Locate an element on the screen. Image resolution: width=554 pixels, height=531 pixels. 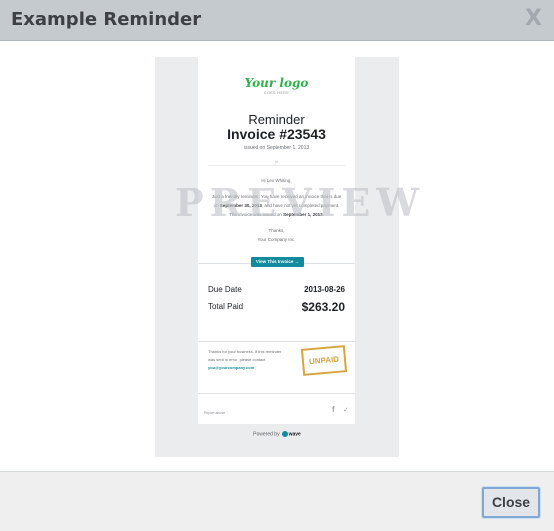
report-abuse-link: Report abuse is located at coordinates (214, 413).